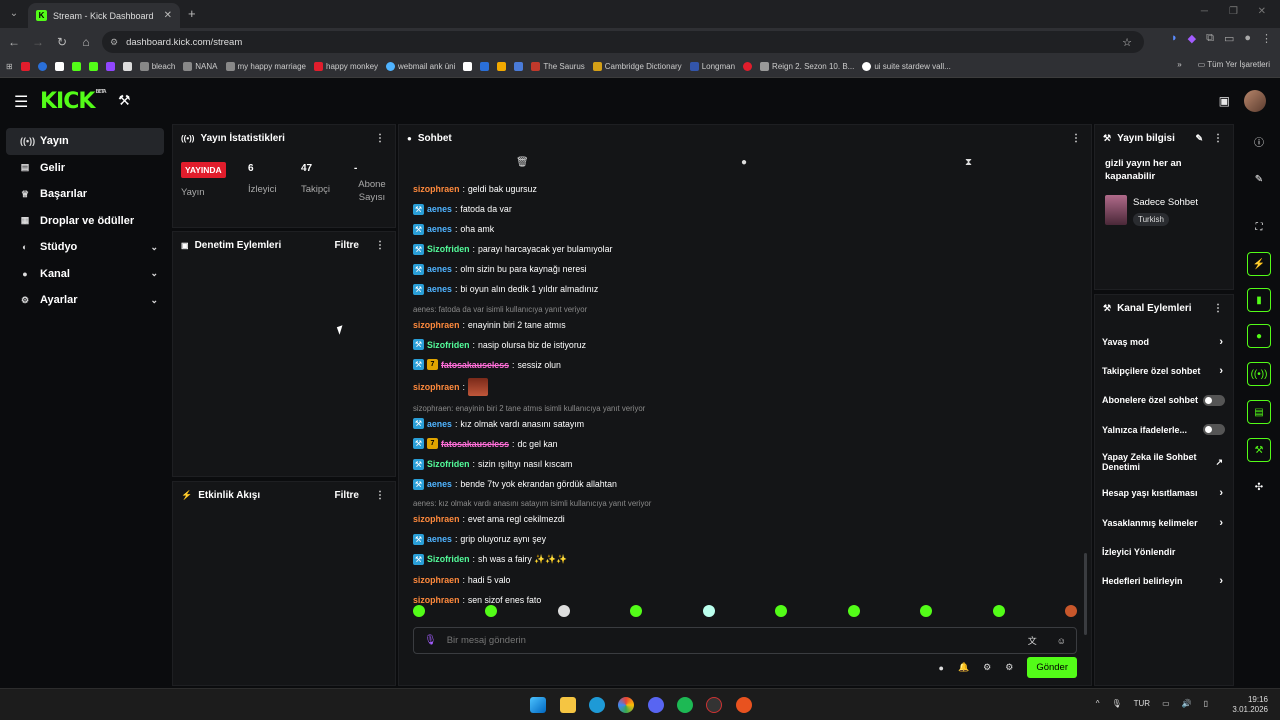 The width and height of the screenshot is (1280, 720). I want to click on new-tab-icon: +, so click(192, 13).